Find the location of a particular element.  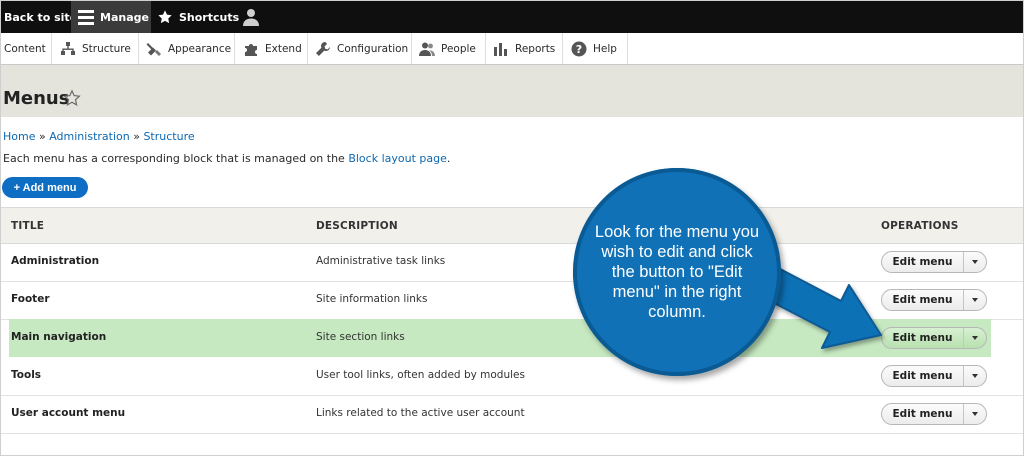

add-menu-button: + Add menu is located at coordinates (45, 187).